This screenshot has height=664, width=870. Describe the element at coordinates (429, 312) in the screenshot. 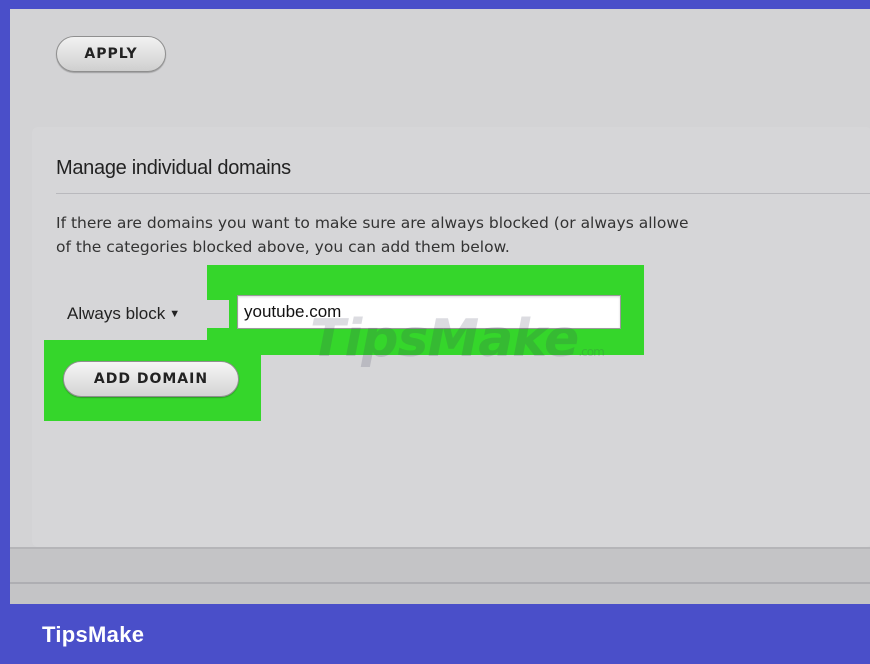

I see `domain-input` at that location.